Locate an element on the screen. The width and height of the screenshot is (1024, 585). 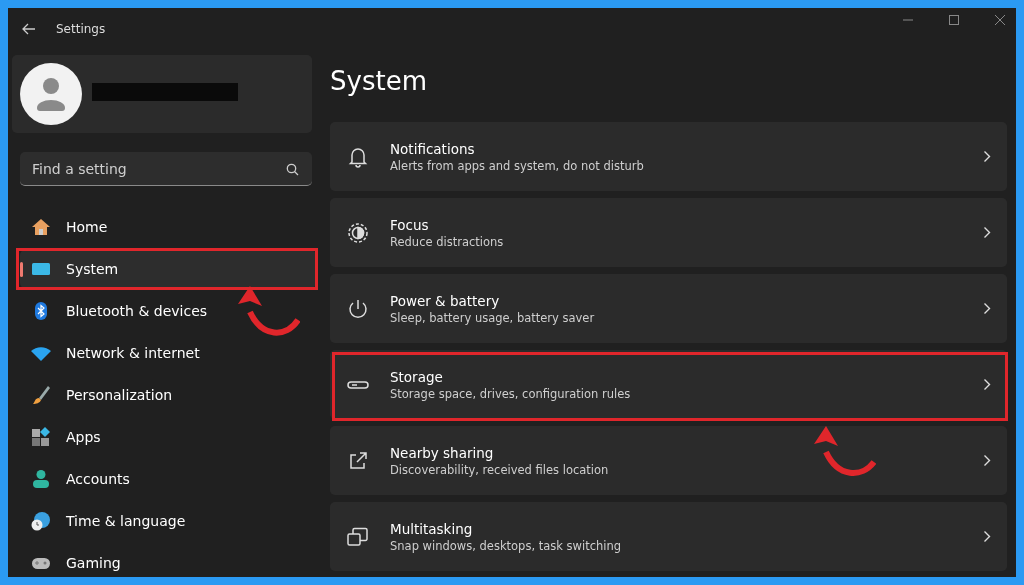
settings-card: Multitasking Snap windows, desktops, task switching is located at coordinates (668, 536).